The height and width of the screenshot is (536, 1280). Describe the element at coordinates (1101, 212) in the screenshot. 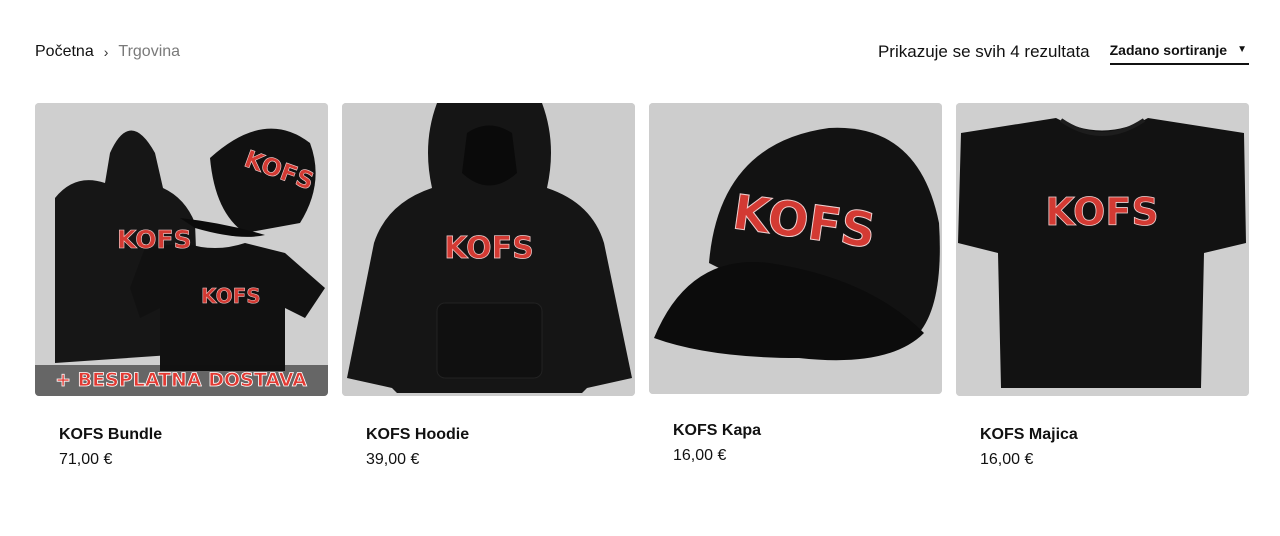

I see `tshirt-logo: KOFS` at that location.